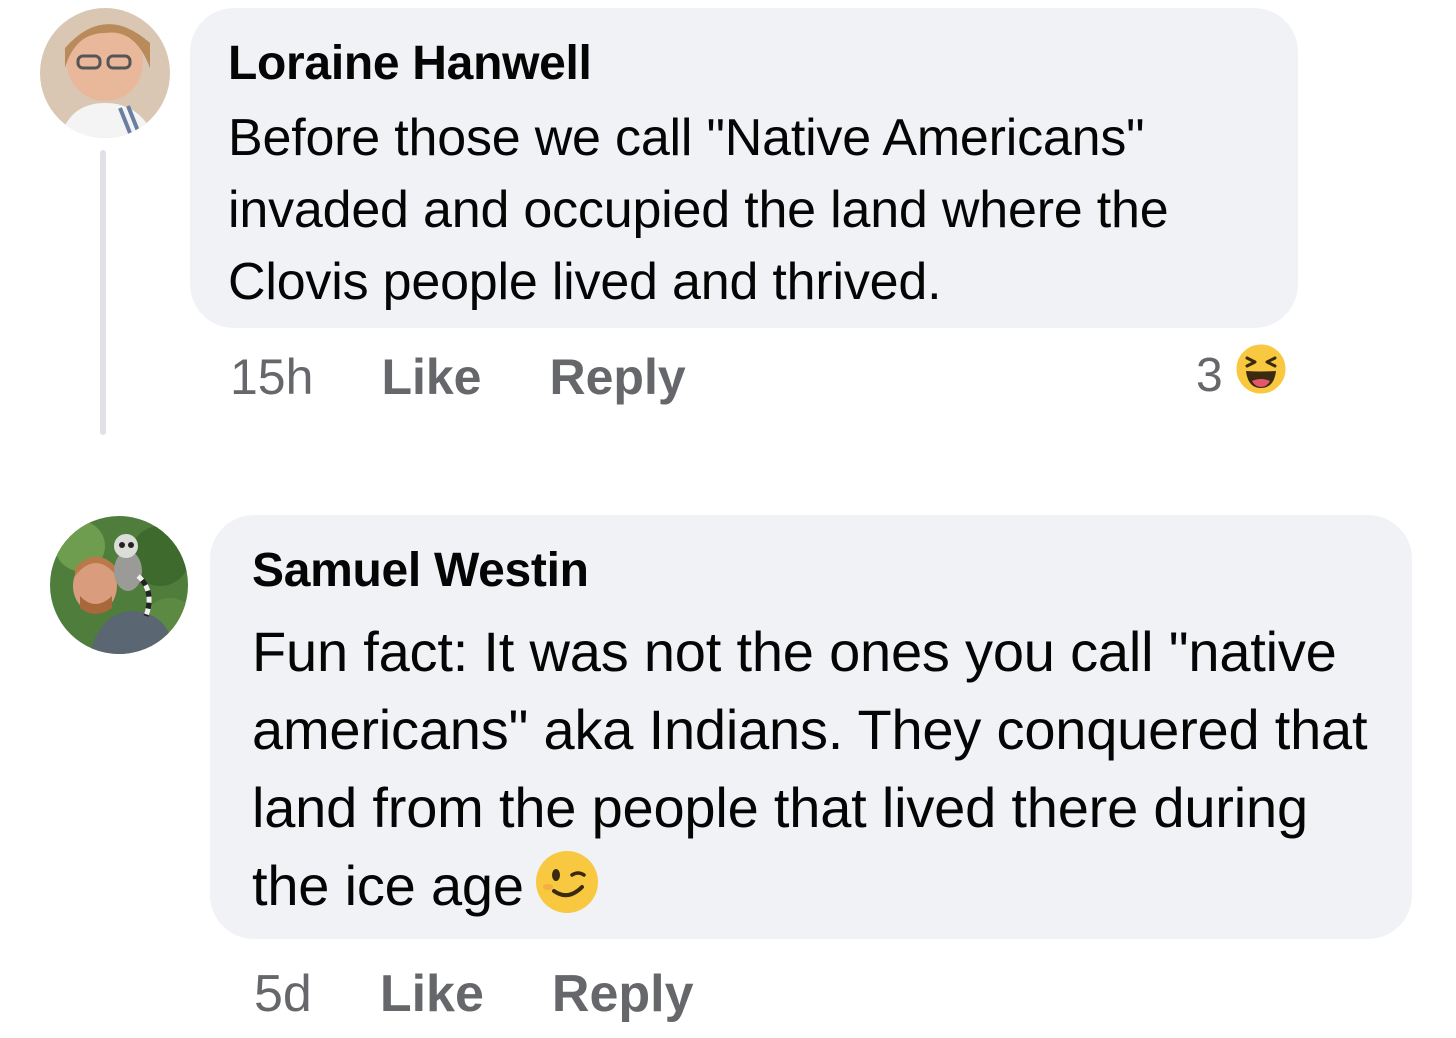 The height and width of the screenshot is (1038, 1456). Describe the element at coordinates (812, 571) in the screenshot. I see `comment-author: Samuel Westin` at that location.